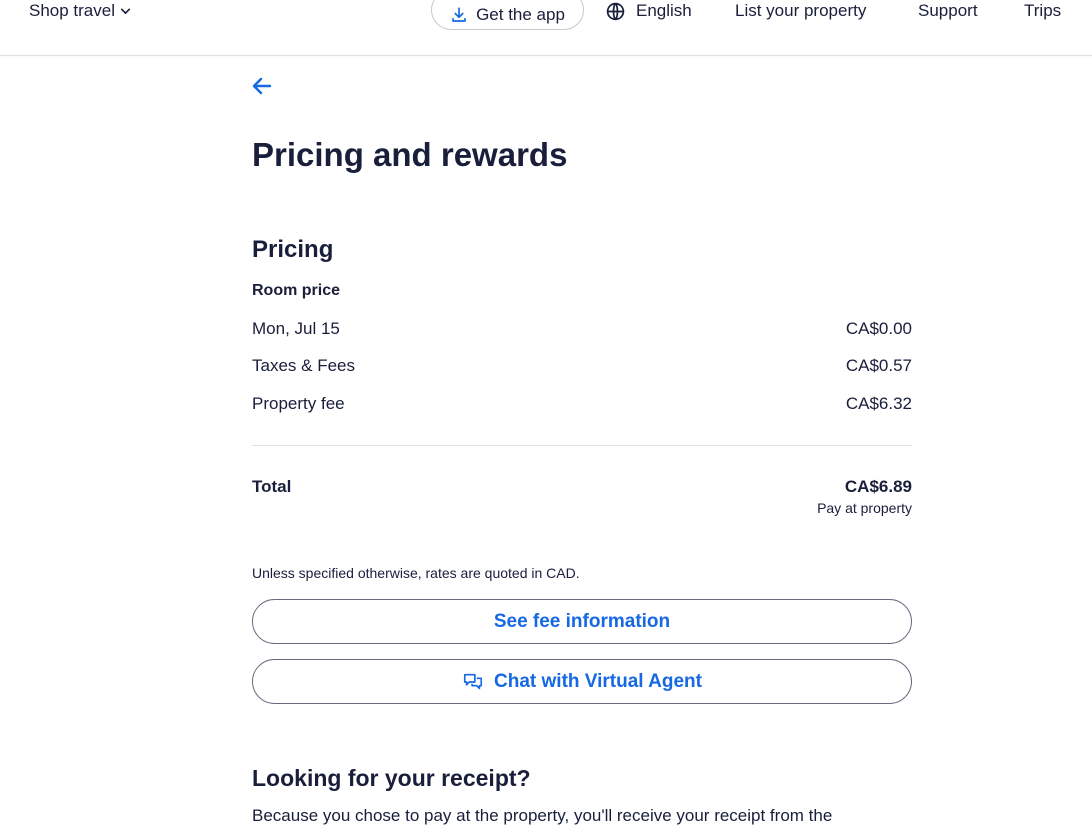  I want to click on see-fee-information-label: See fee information, so click(582, 621).